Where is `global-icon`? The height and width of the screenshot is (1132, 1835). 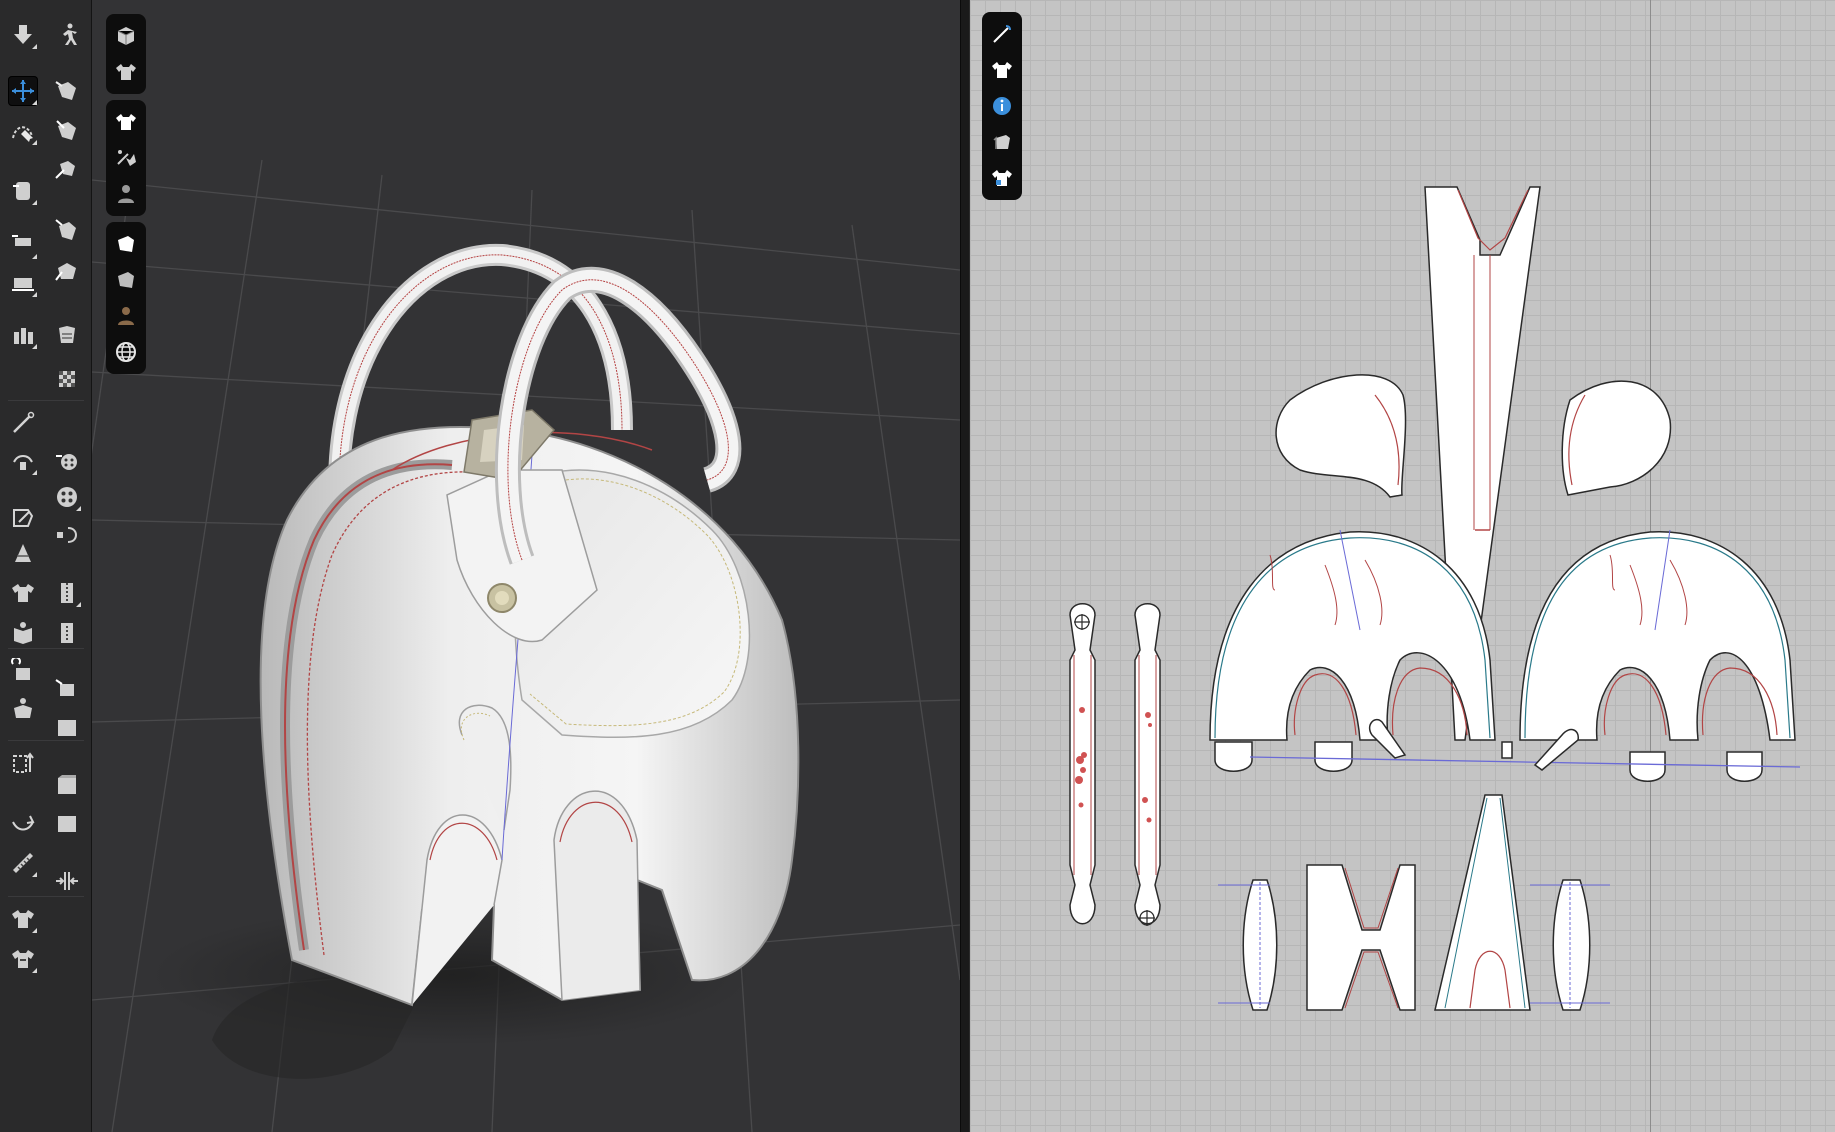 global-icon is located at coordinates (126, 352).